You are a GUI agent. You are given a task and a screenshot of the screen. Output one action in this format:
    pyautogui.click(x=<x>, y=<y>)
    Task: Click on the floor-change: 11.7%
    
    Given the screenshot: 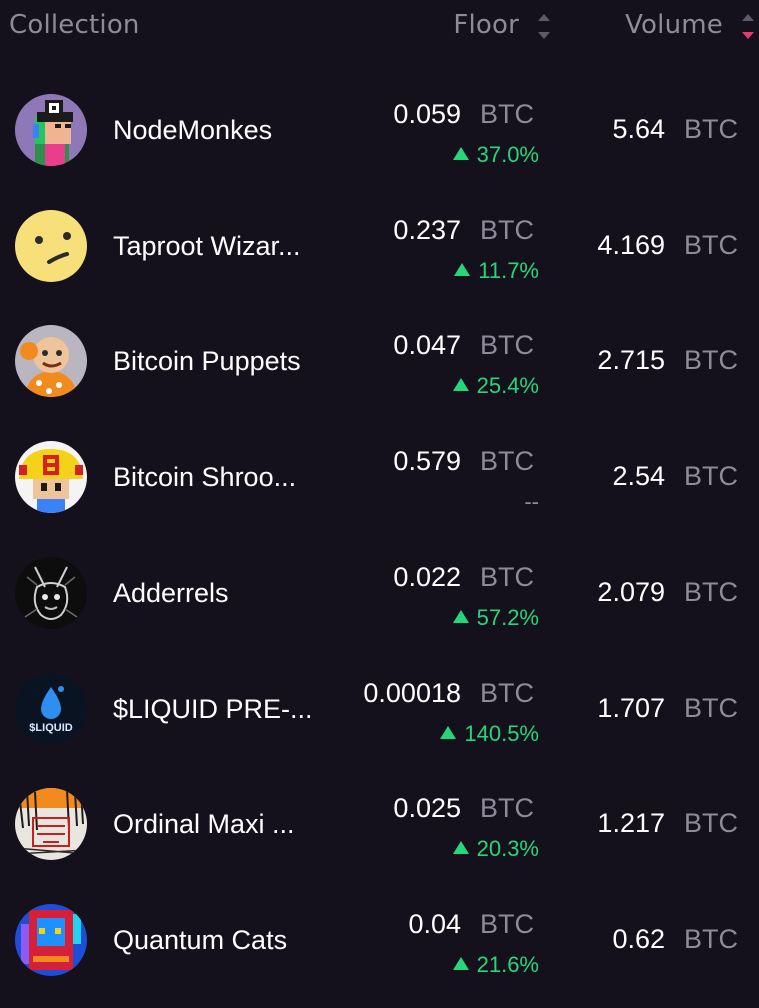 What is the action you would take?
    pyautogui.click(x=496, y=271)
    